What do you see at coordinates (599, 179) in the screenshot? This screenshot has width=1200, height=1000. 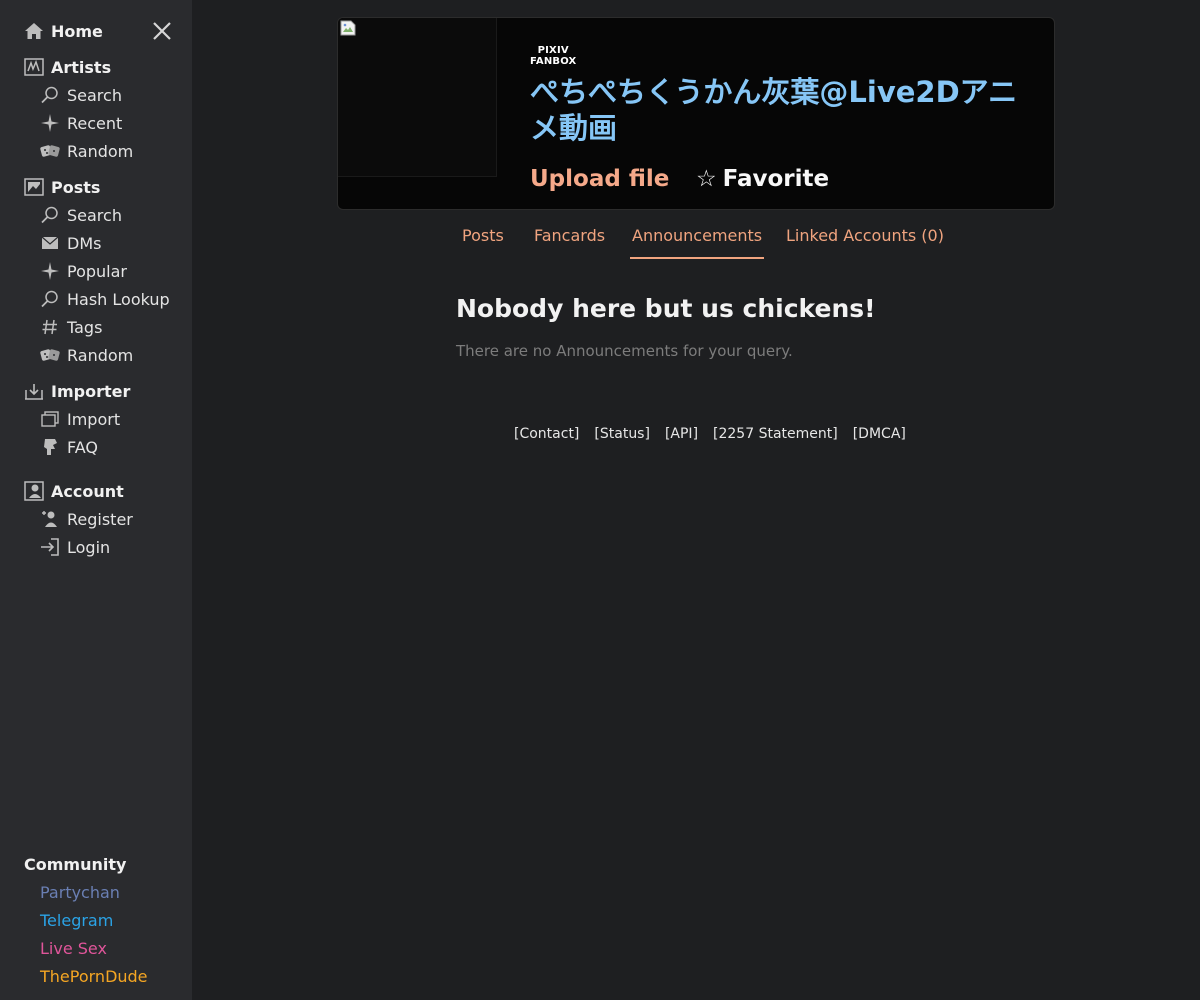 I see `upload-file-link: Upload file` at bounding box center [599, 179].